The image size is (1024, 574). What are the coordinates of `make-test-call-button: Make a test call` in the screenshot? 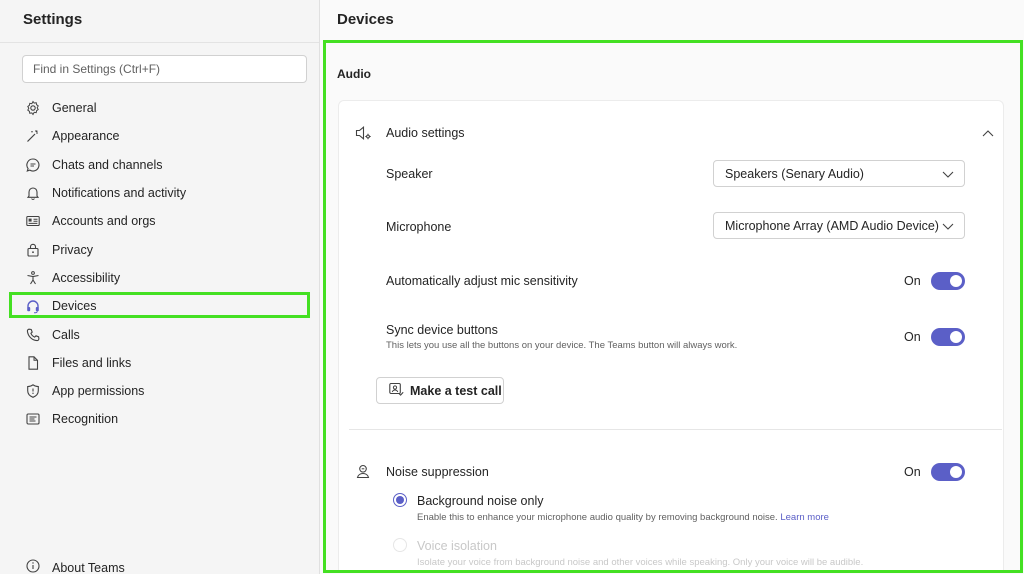 It's located at (440, 390).